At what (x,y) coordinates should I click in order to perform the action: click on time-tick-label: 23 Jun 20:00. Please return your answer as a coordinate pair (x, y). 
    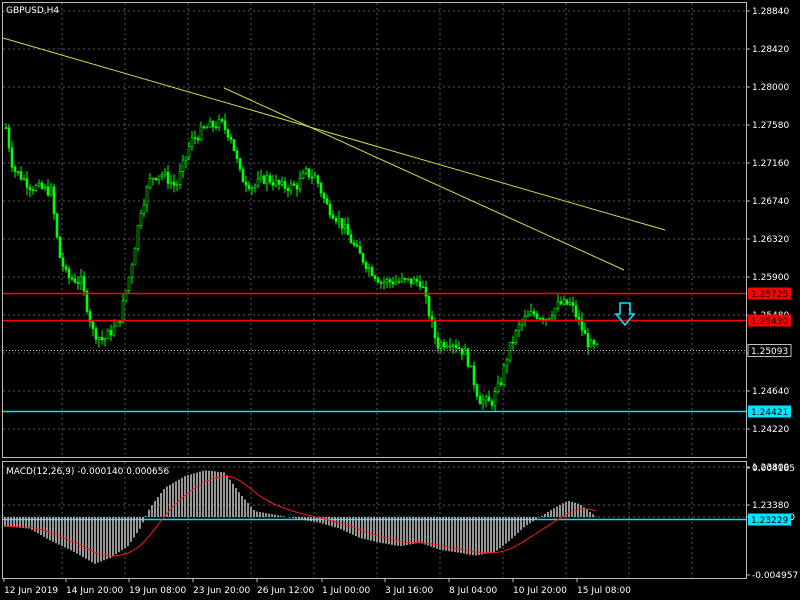
    Looking at the image, I should click on (221, 591).